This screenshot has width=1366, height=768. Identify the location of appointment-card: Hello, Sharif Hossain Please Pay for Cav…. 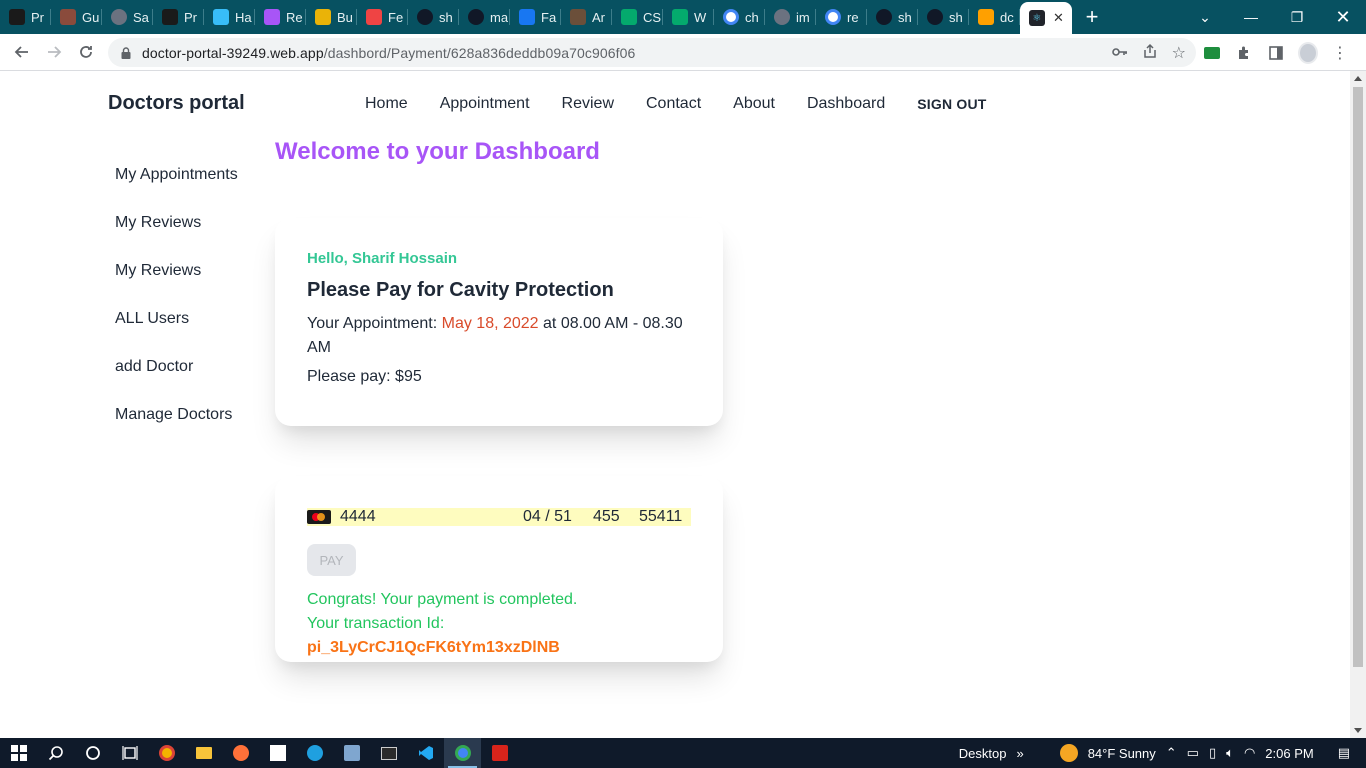
(499, 322).